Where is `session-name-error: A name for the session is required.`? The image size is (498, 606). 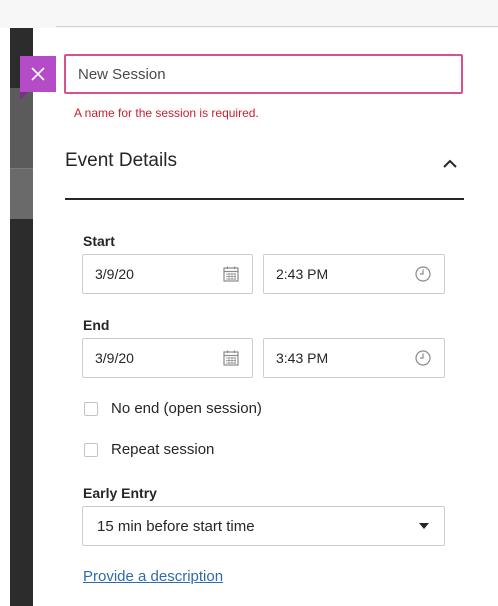
session-name-error: A name for the session is required. is located at coordinates (166, 113).